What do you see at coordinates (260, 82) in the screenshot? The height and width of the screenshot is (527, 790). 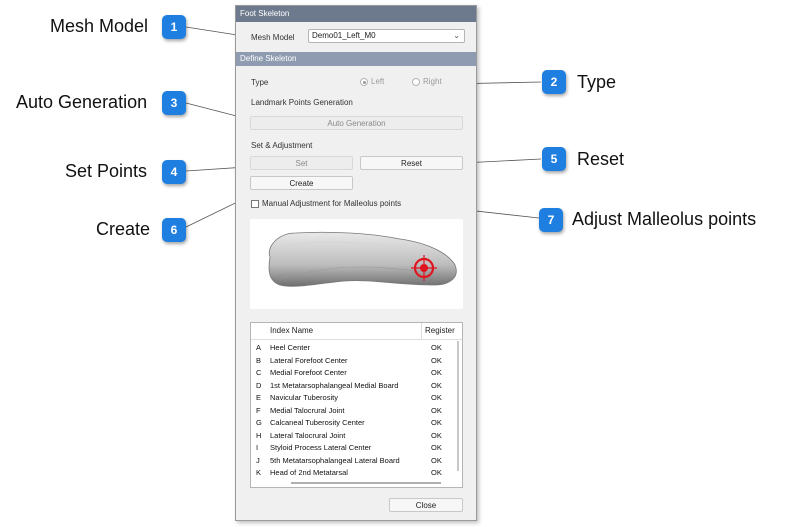 I see `type-label: Type` at bounding box center [260, 82].